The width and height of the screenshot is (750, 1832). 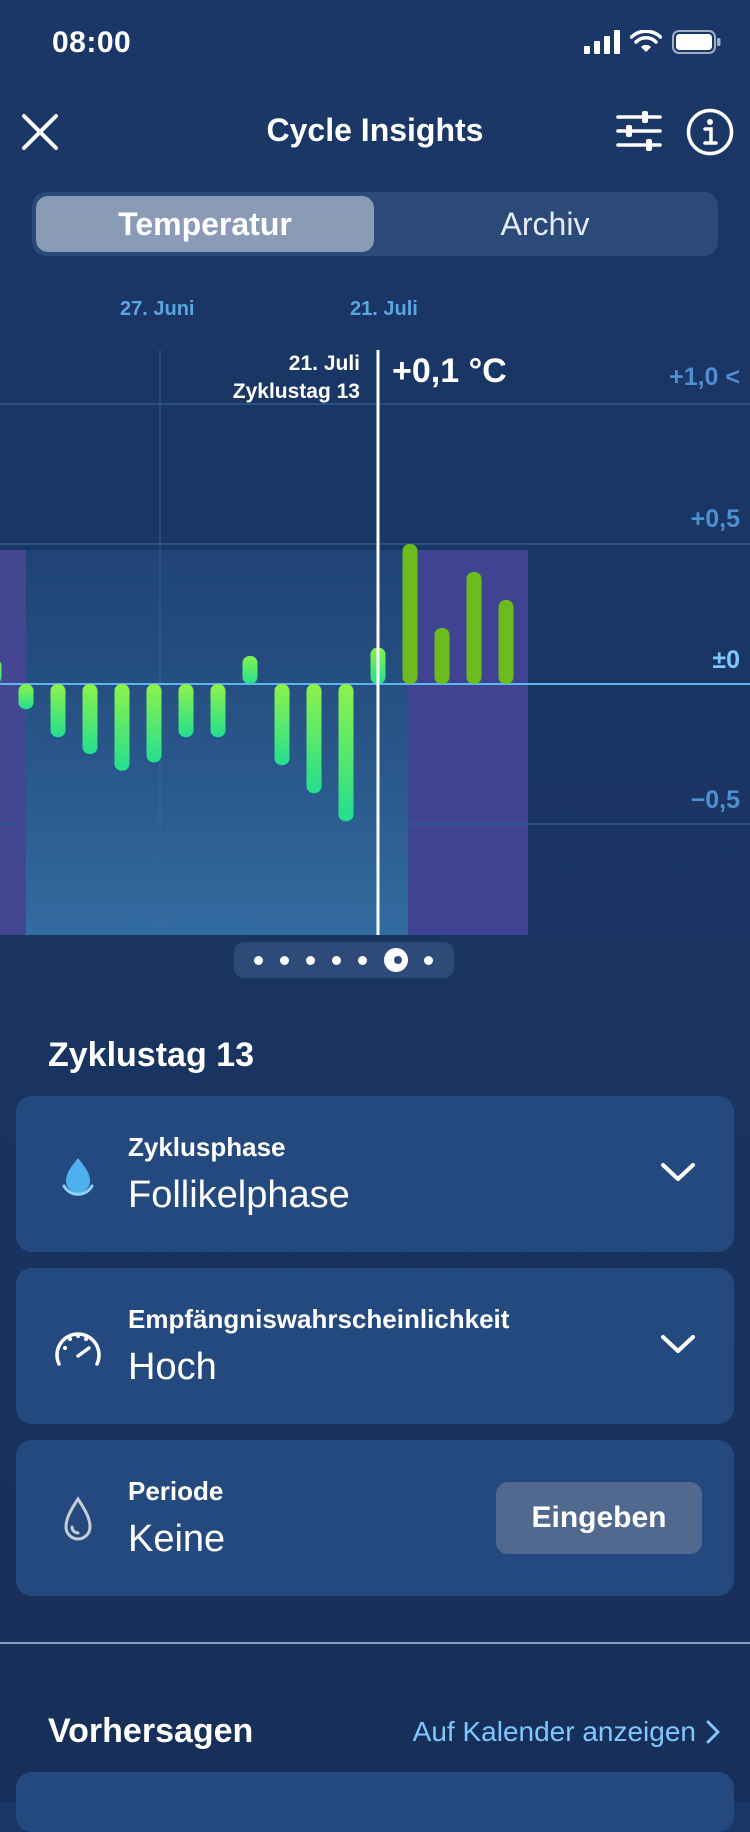 I want to click on date-label-june: 27. Juni, so click(x=157, y=309).